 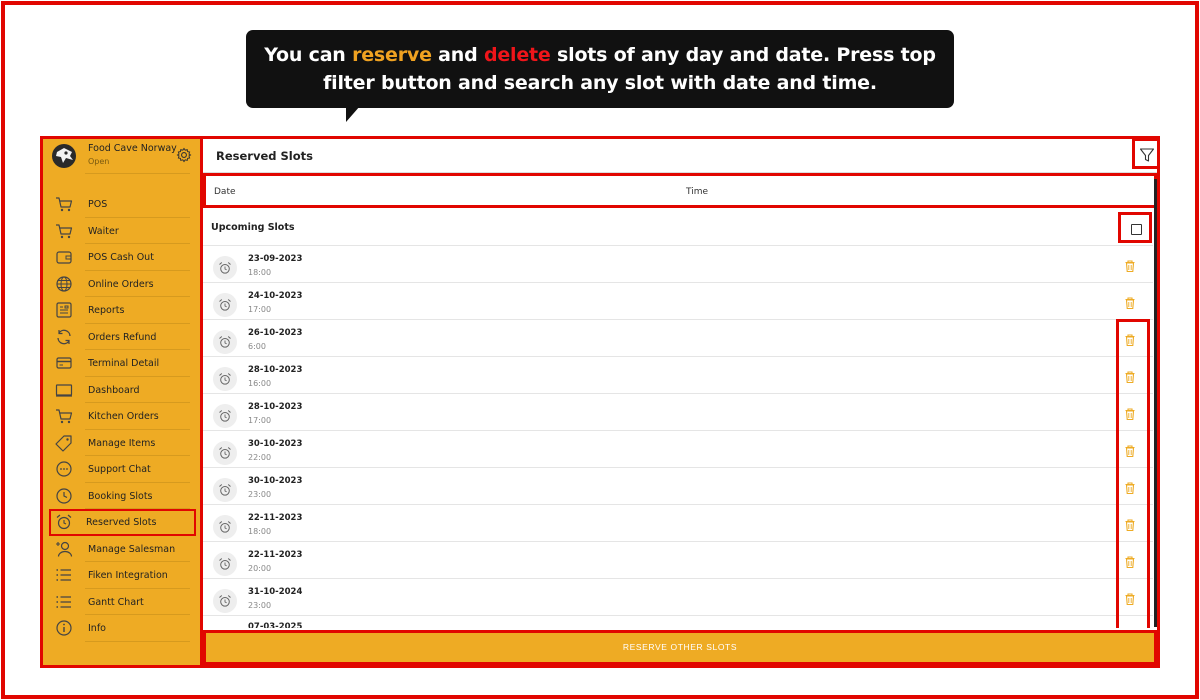 I want to click on report-icon, so click(x=64, y=310).